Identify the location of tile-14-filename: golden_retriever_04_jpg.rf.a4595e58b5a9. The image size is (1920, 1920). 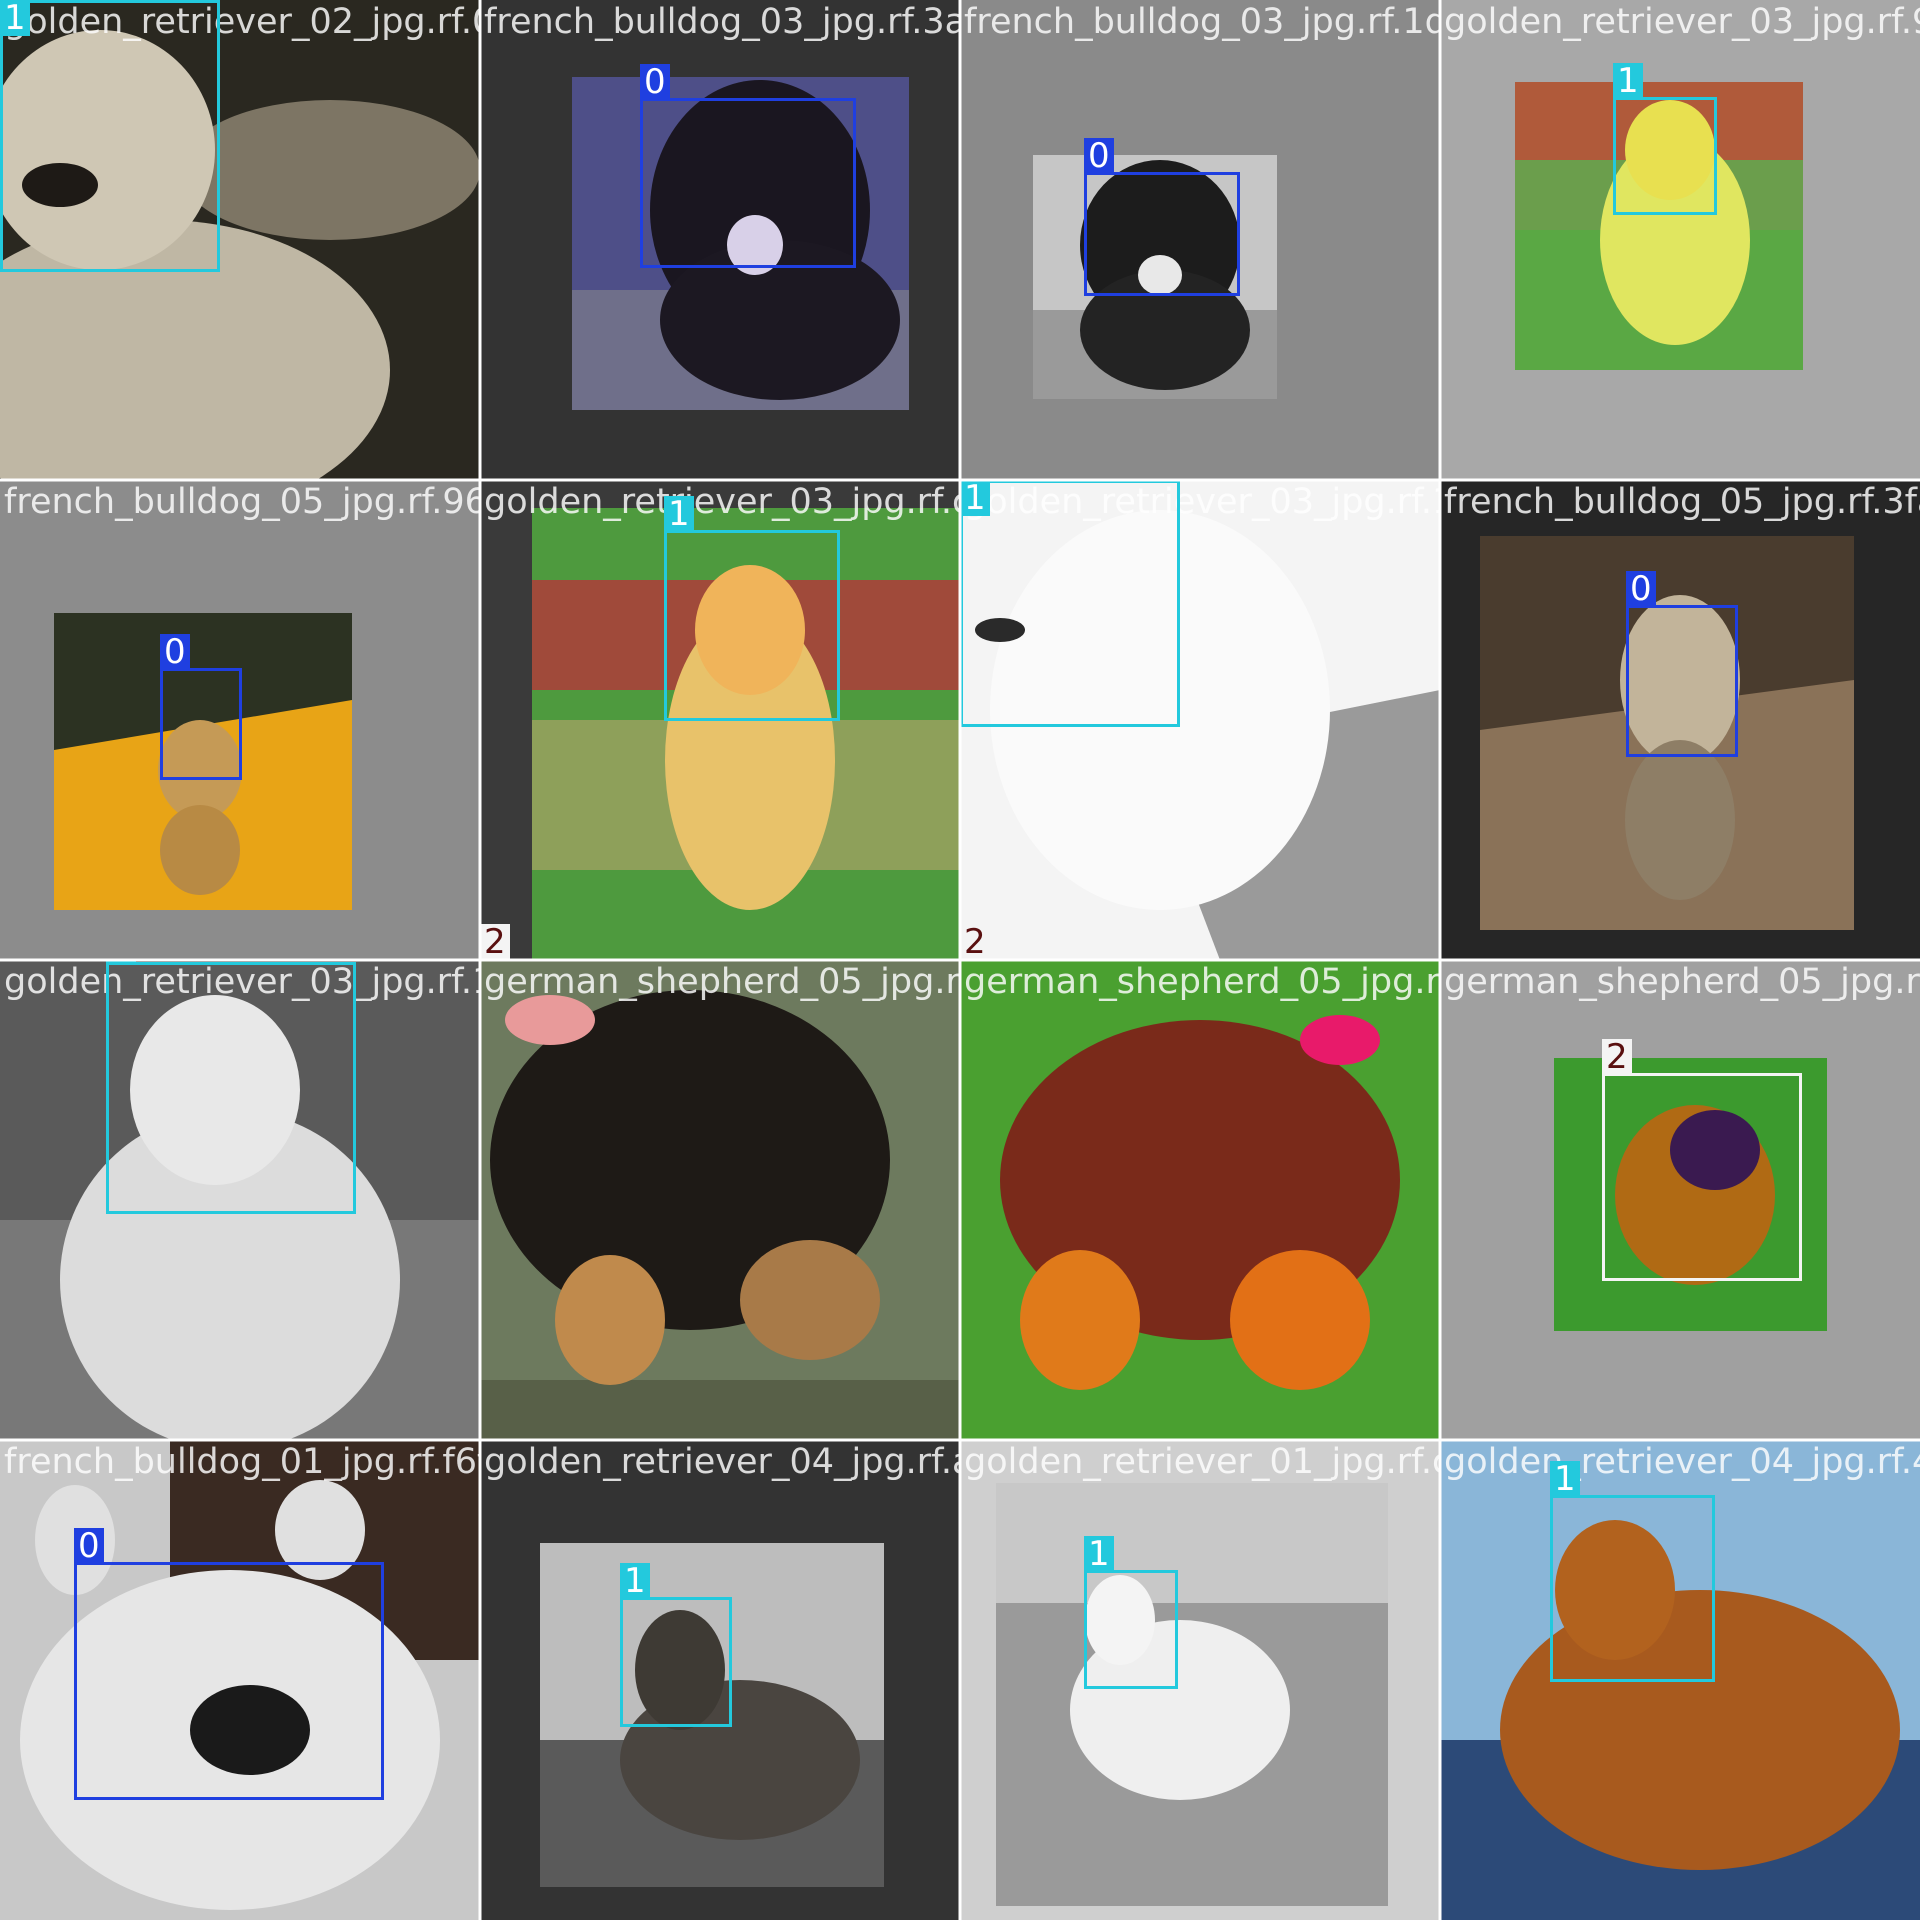
(722, 1462).